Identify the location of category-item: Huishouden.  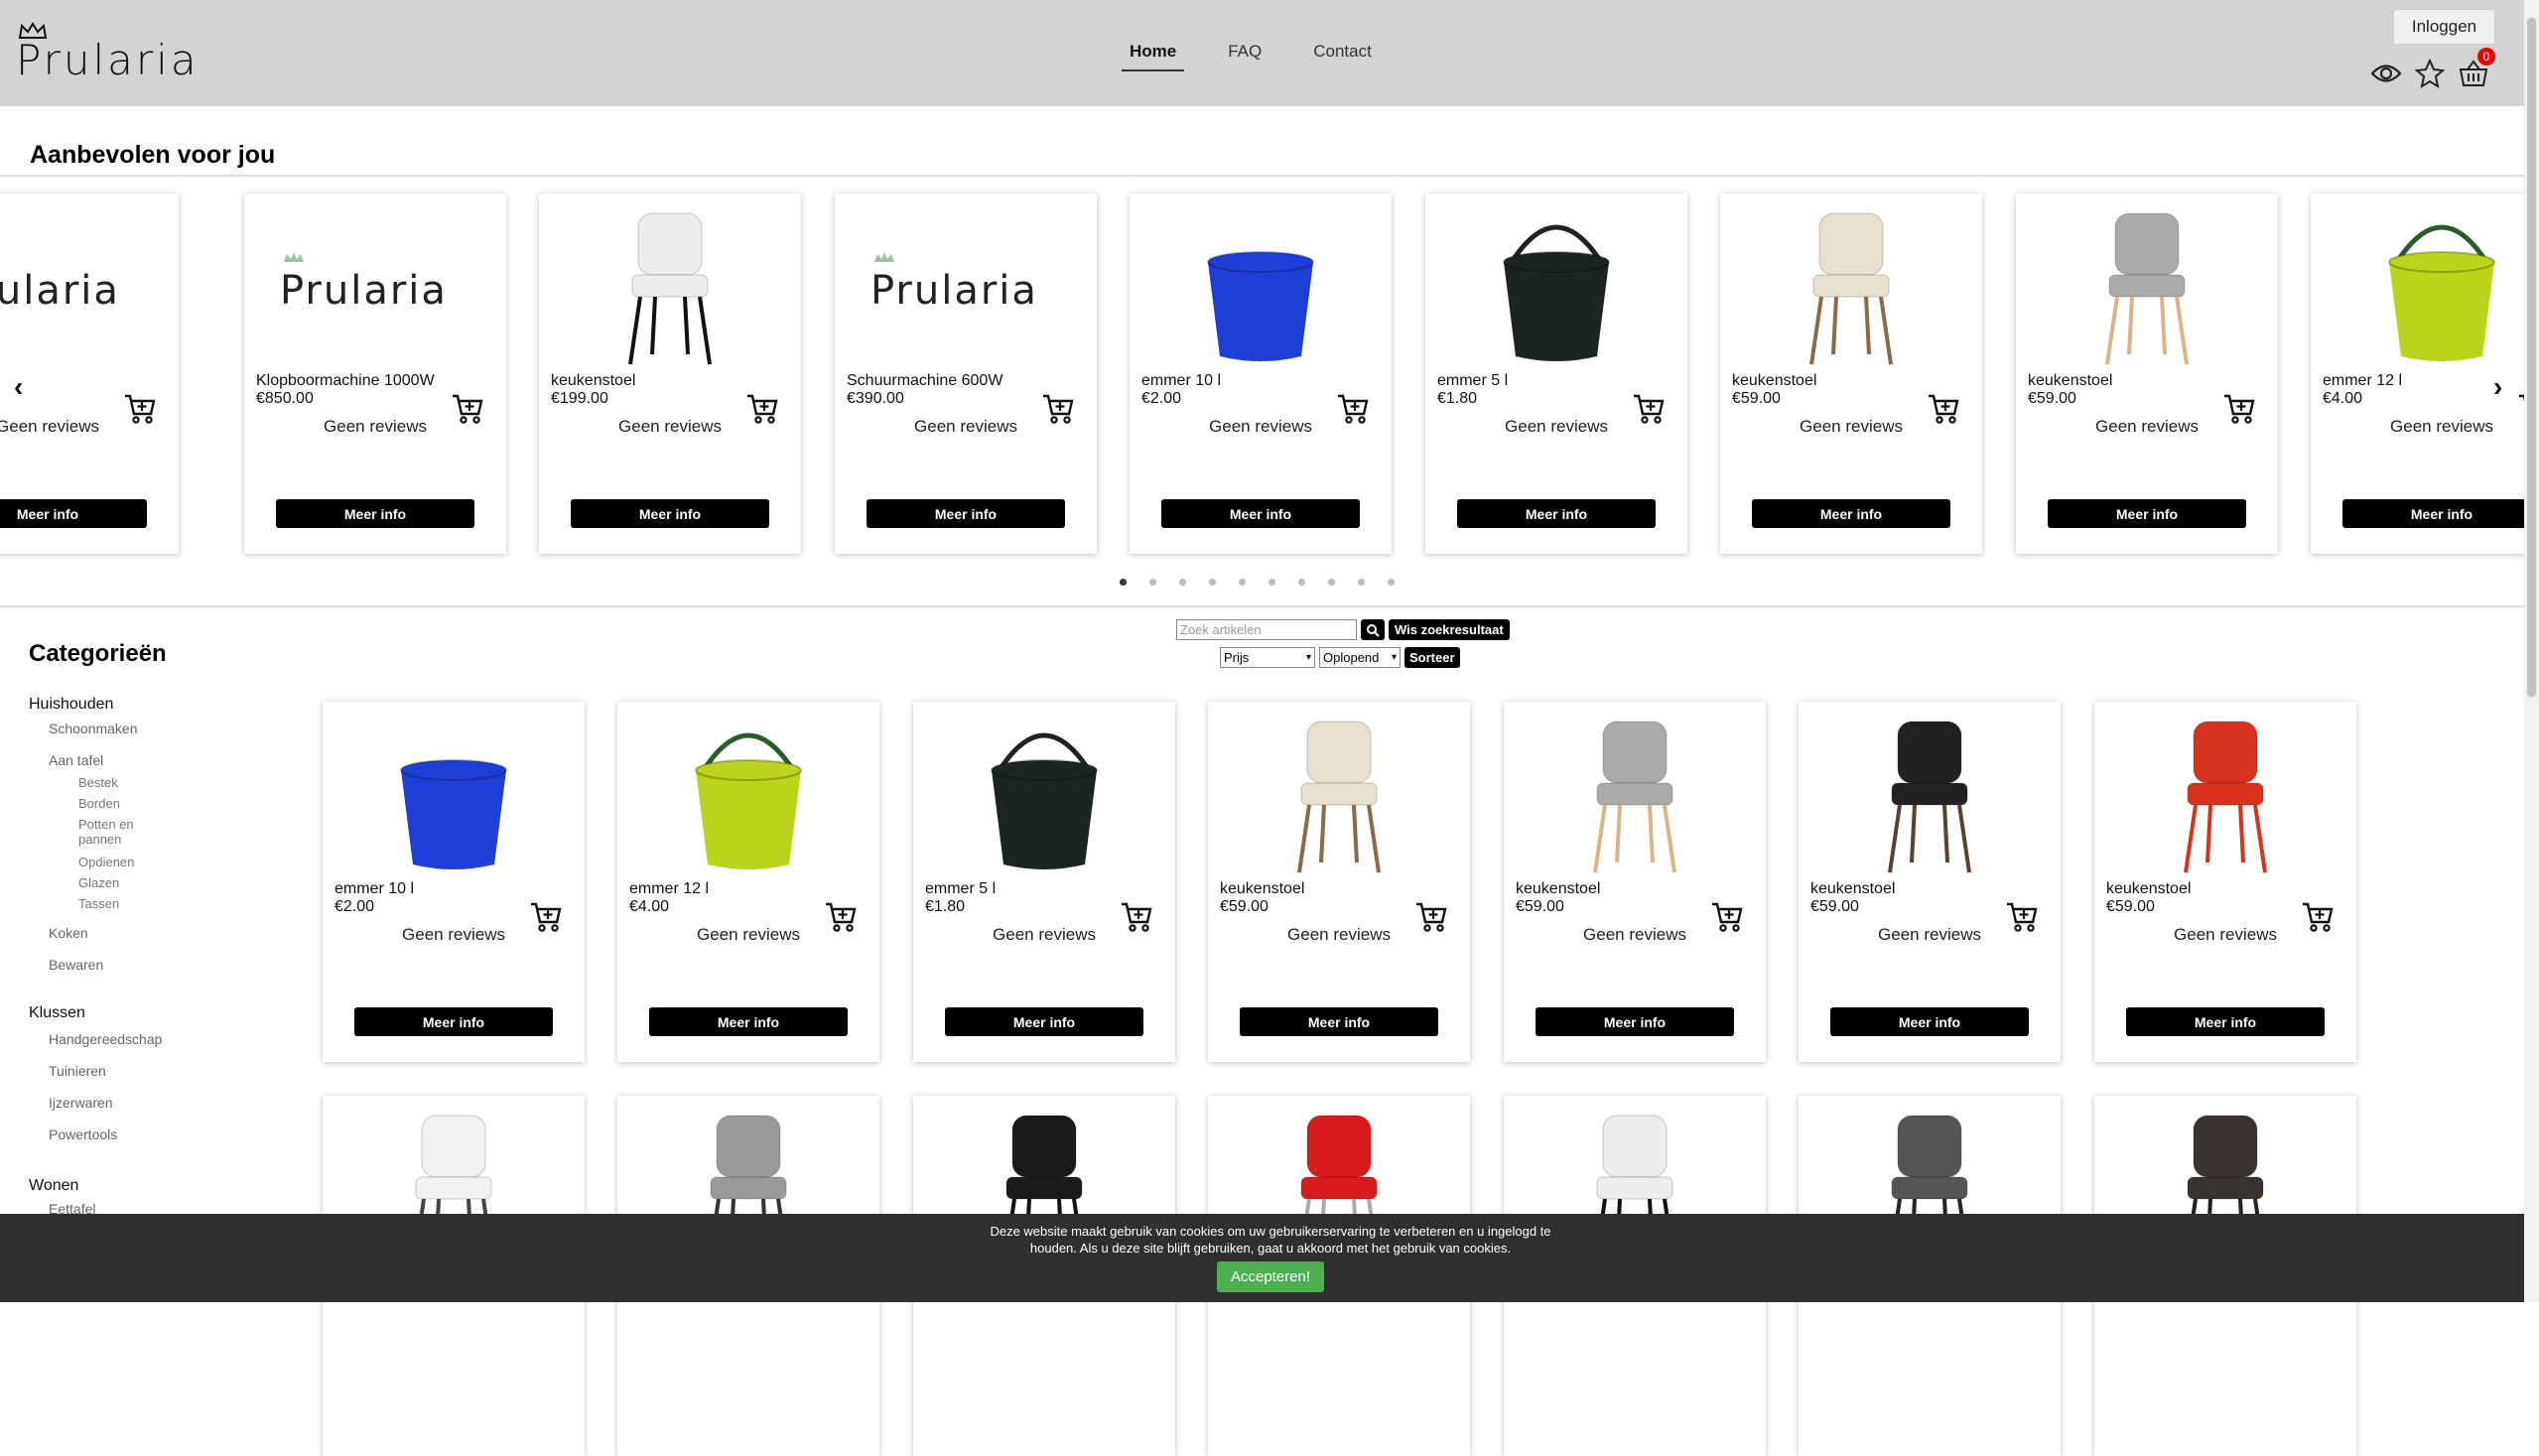
(71, 705).